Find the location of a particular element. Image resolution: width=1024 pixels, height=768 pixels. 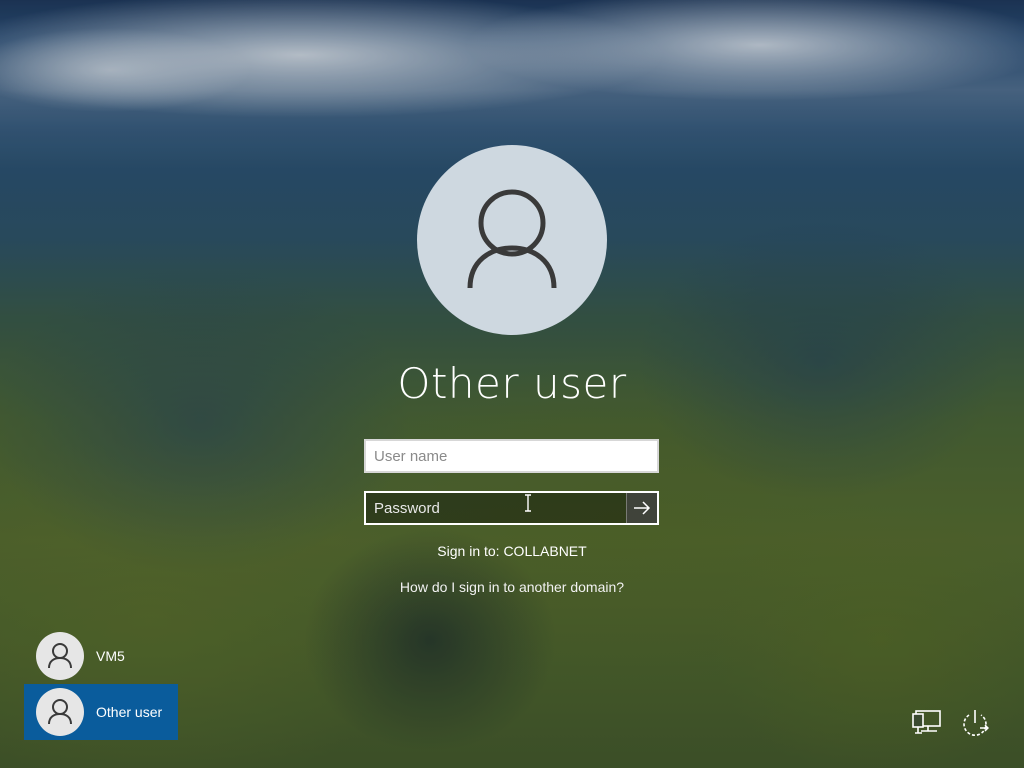

power-icon is located at coordinates (975, 723).